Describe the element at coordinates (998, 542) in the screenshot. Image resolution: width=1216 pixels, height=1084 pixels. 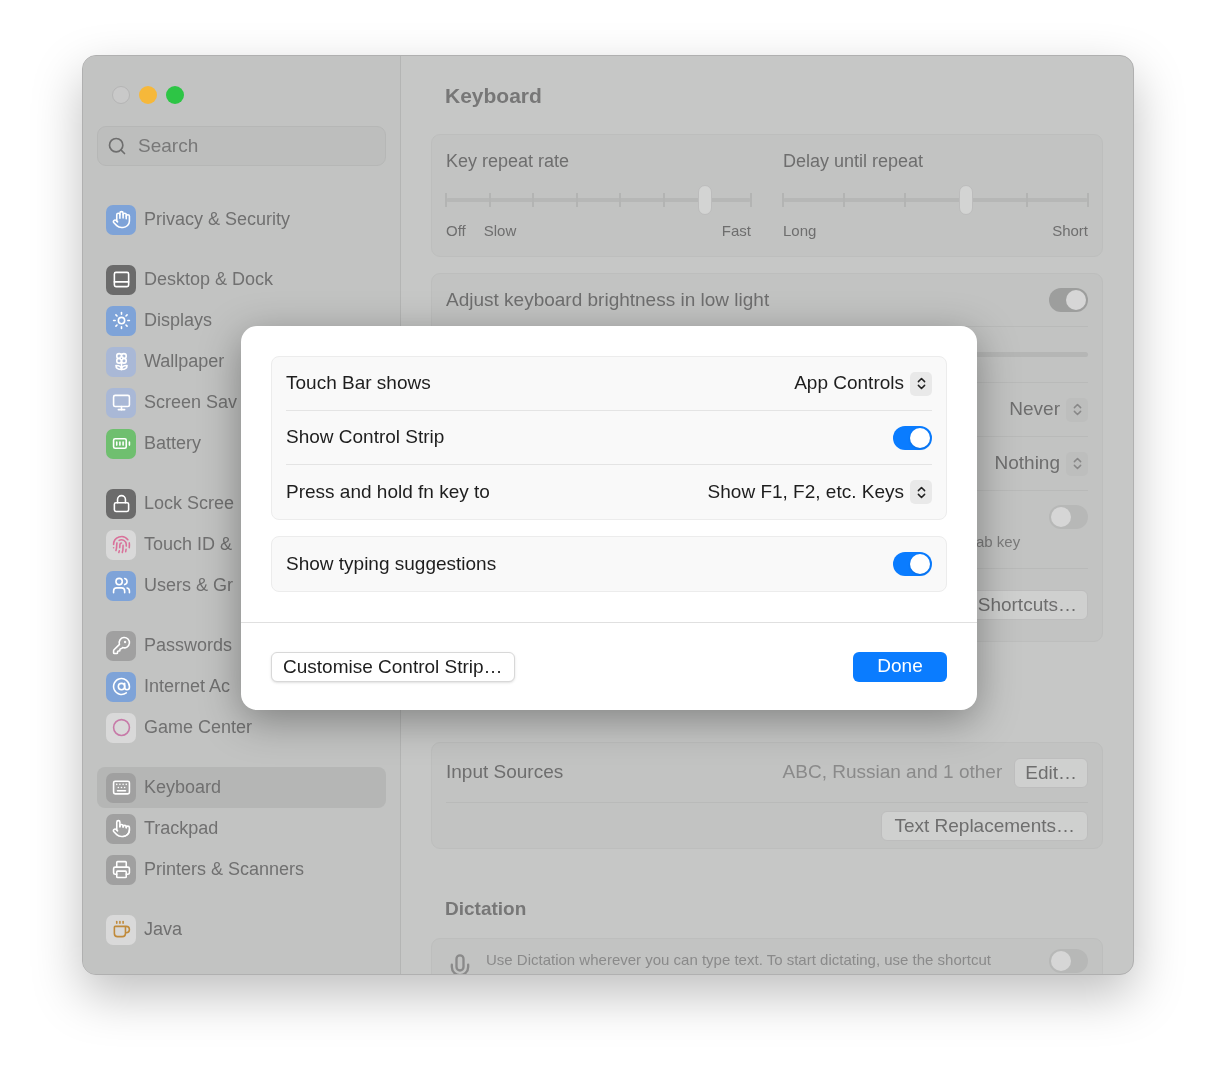
I see `setting-note: ab key` at that location.